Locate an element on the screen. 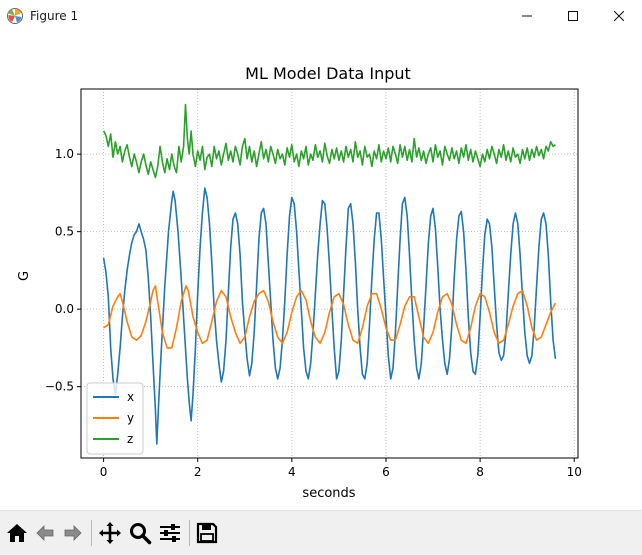 The height and width of the screenshot is (555, 642). configure-subplots-icon is located at coordinates (170, 533).